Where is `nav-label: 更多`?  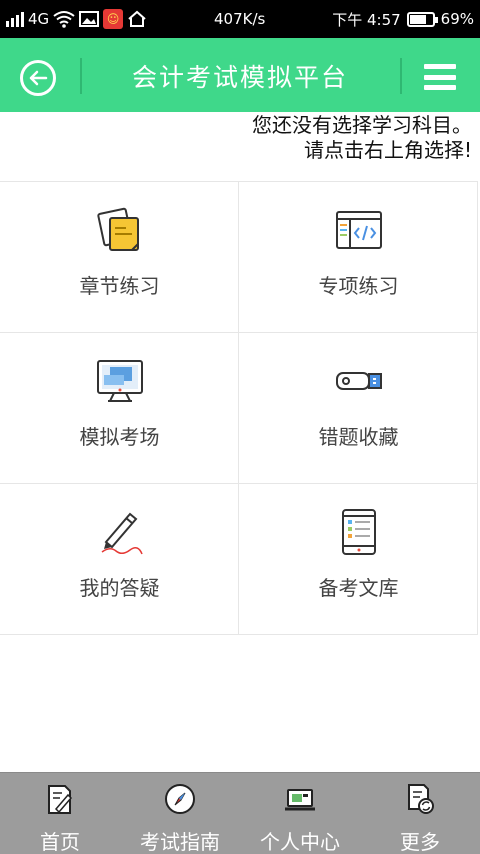
nav-label: 更多 is located at coordinates (420, 842).